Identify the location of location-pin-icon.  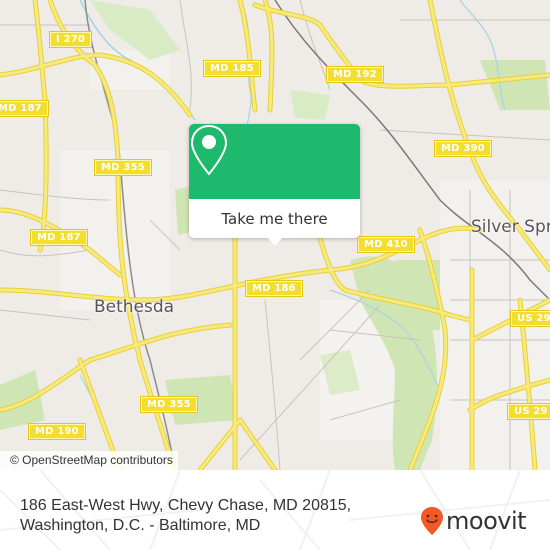
(209, 150).